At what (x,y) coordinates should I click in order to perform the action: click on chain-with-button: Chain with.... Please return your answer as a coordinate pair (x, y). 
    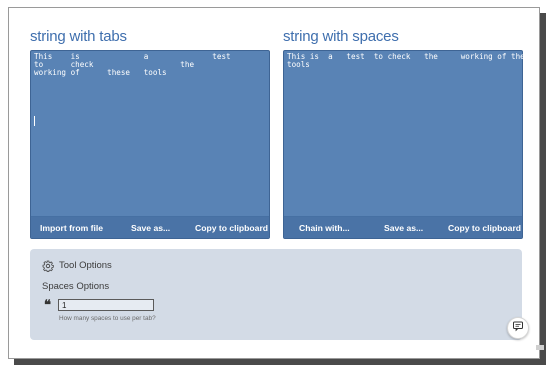
    Looking at the image, I should click on (324, 228).